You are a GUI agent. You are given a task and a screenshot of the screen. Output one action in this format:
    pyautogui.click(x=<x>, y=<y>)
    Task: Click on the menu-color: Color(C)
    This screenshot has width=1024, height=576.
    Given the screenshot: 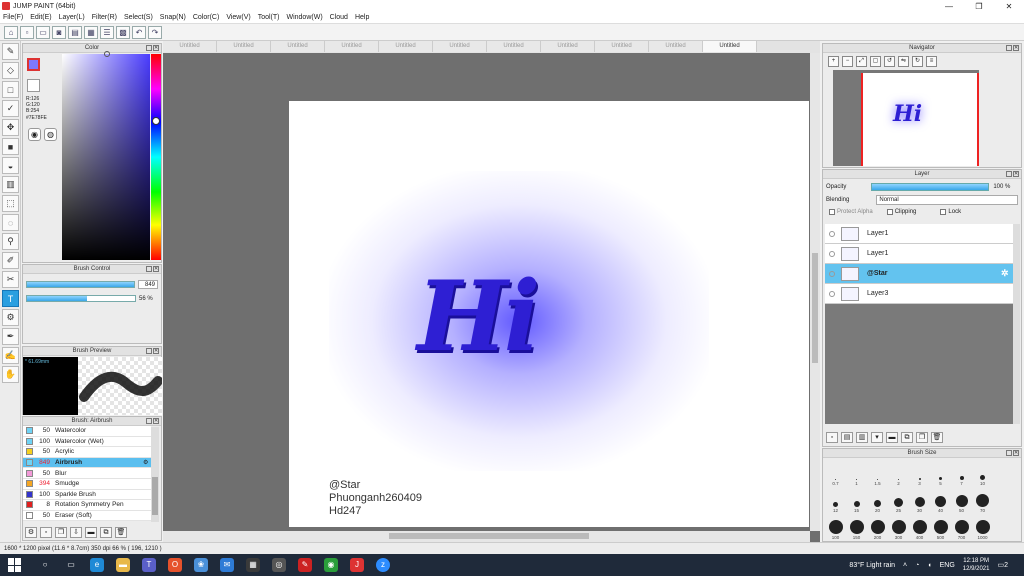 What is the action you would take?
    pyautogui.click(x=206, y=17)
    